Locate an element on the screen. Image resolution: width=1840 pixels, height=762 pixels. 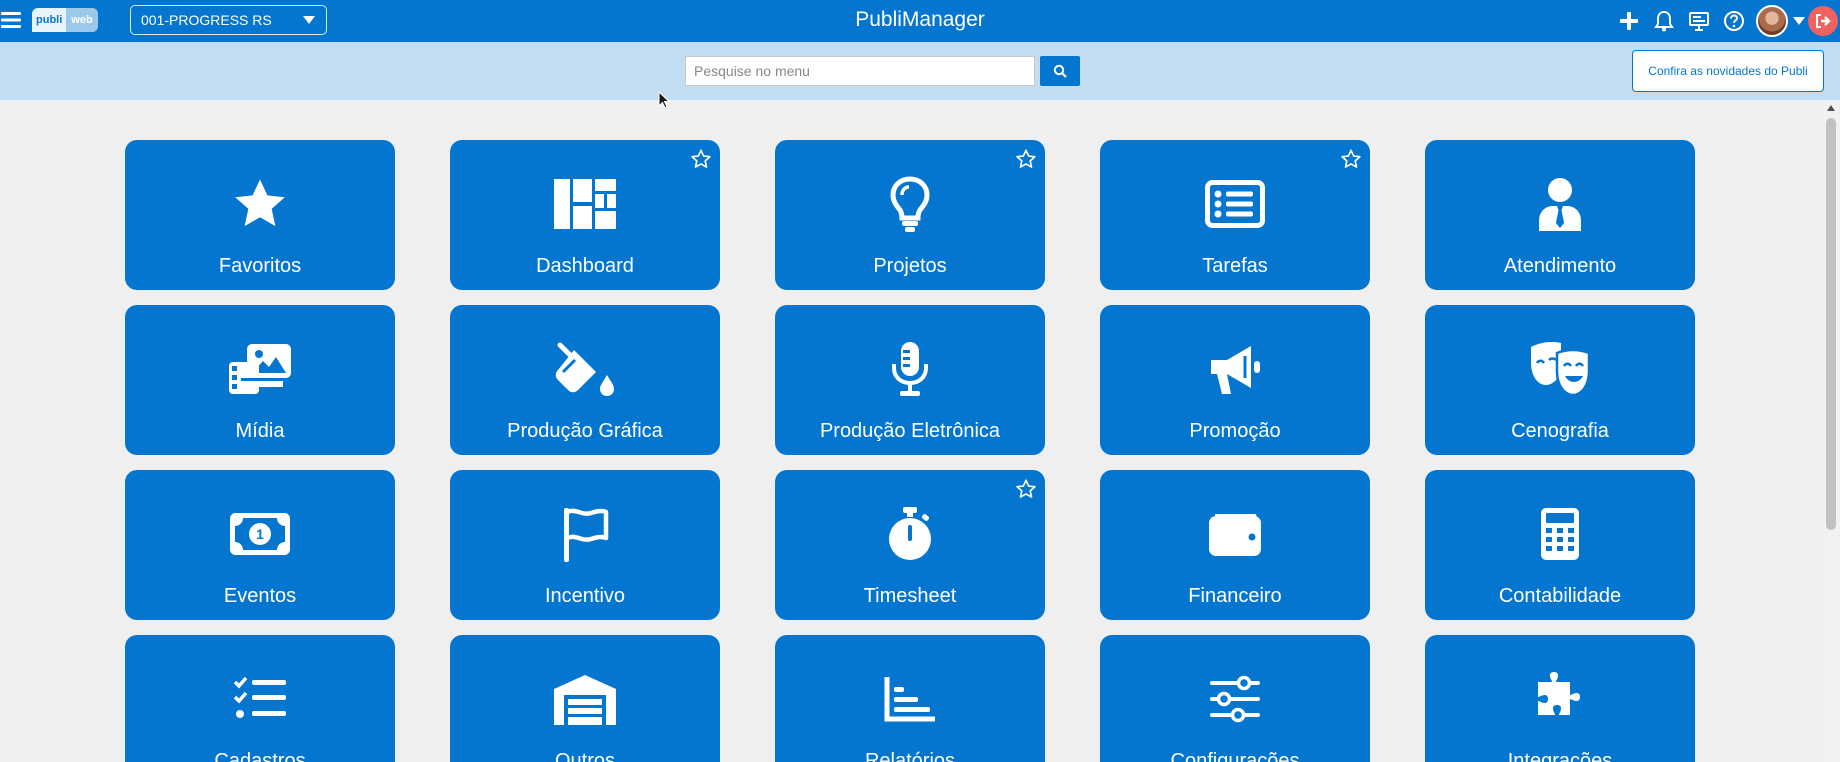
module-tile-integracoes: Integrações is located at coordinates (1560, 698).